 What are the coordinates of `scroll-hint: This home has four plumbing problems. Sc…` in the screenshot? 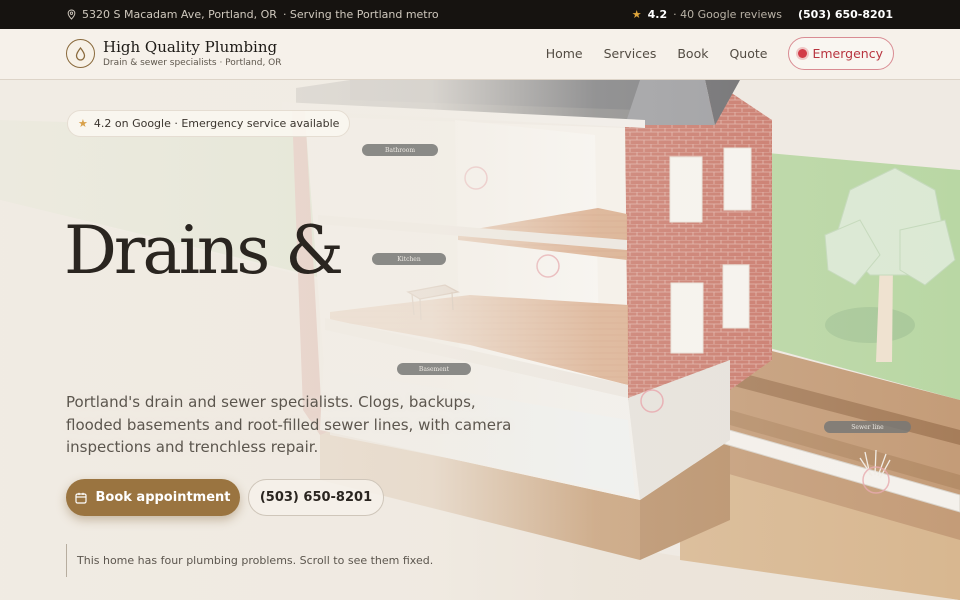 It's located at (249, 560).